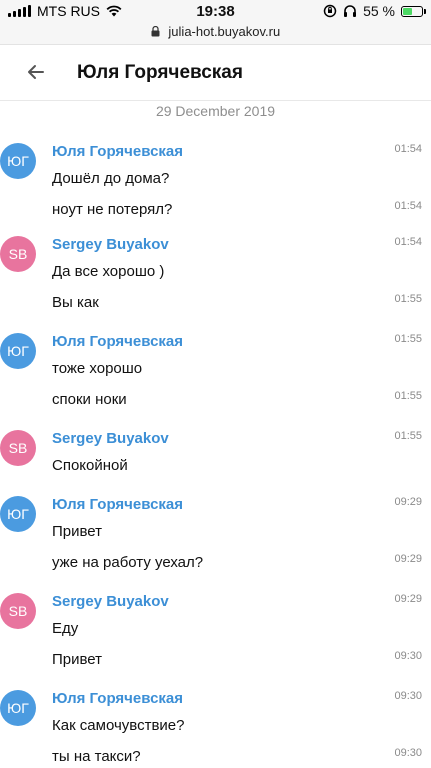  I want to click on message-text: споки ноки, so click(89, 399).